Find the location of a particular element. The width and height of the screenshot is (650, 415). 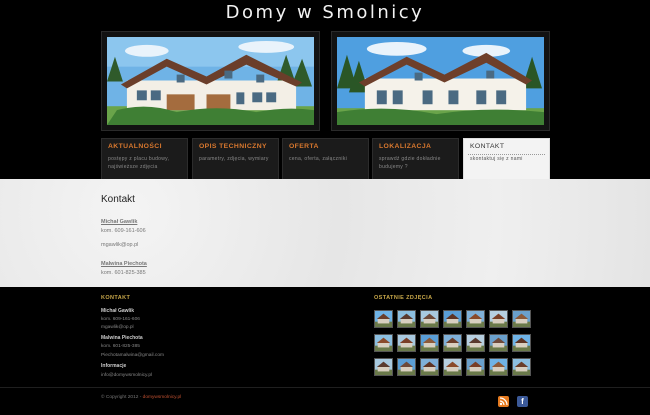

footer-contact-heading: KONTAKT is located at coordinates (116, 298).